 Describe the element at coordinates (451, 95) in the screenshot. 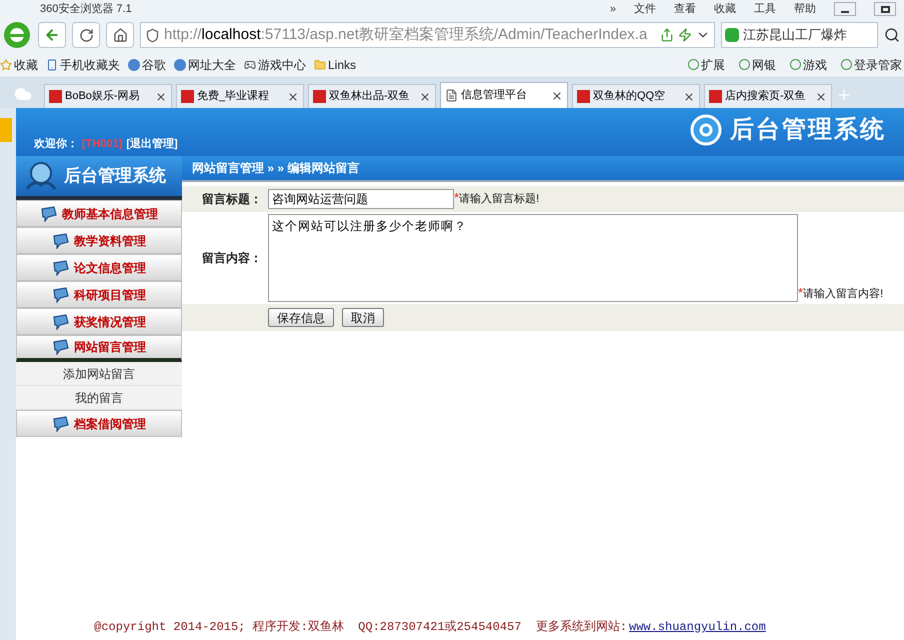

I see `page-icon` at that location.